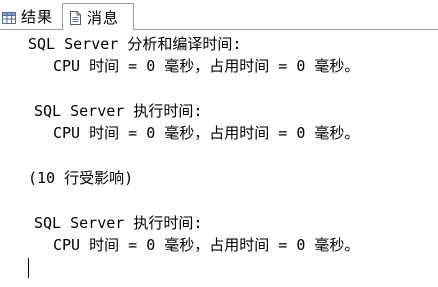  What do you see at coordinates (219, 15) in the screenshot?
I see `result-tab-strip: 结果 消息` at bounding box center [219, 15].